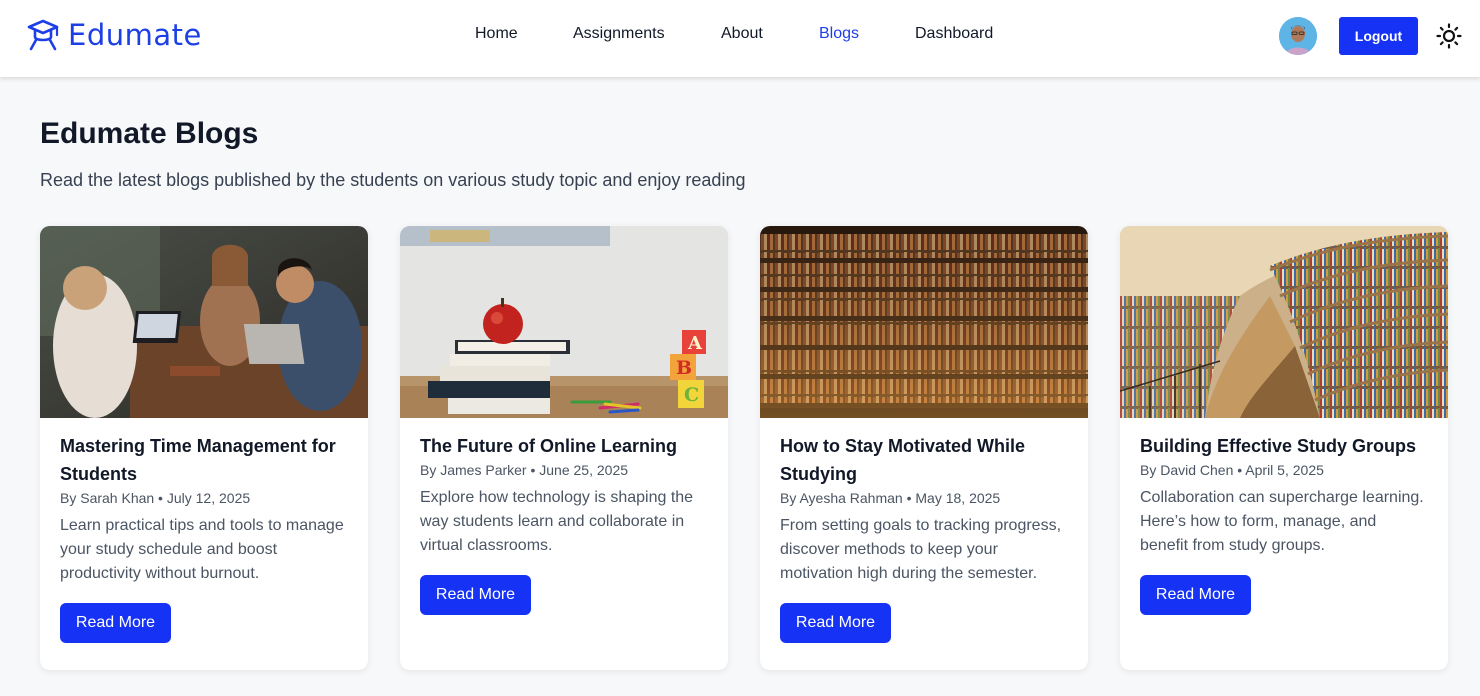 Image resolution: width=1480 pixels, height=696 pixels. Describe the element at coordinates (564, 322) in the screenshot. I see `blog-image-apple-books: A B C` at that location.